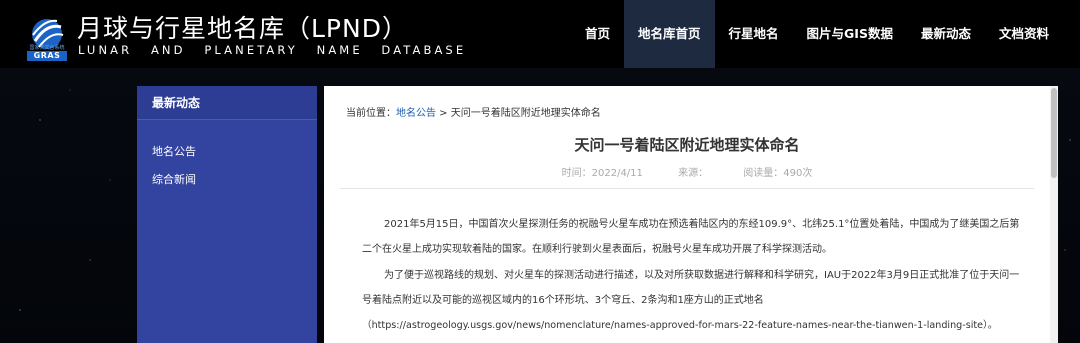 Image resolution: width=1080 pixels, height=343 pixels. What do you see at coordinates (1024, 34) in the screenshot?
I see `nav-documents: 文档资料` at bounding box center [1024, 34].